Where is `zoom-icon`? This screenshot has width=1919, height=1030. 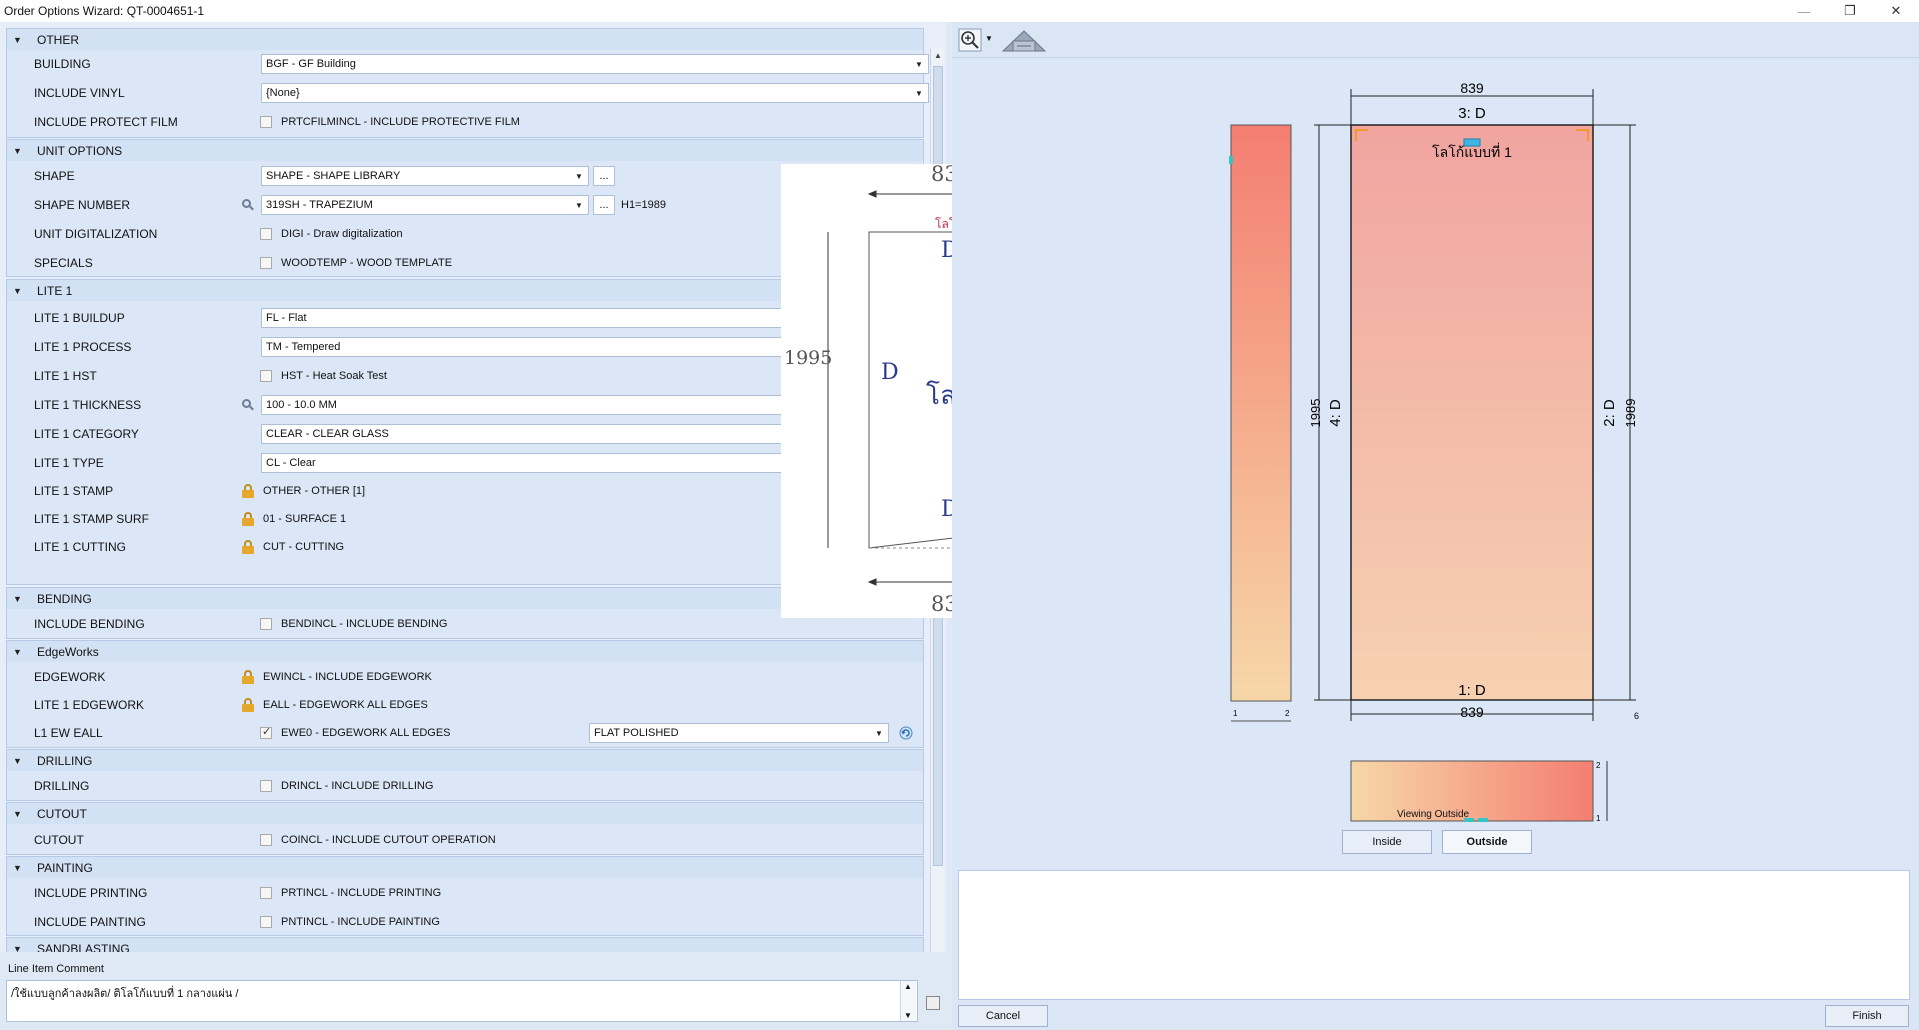
zoom-icon is located at coordinates (970, 40).